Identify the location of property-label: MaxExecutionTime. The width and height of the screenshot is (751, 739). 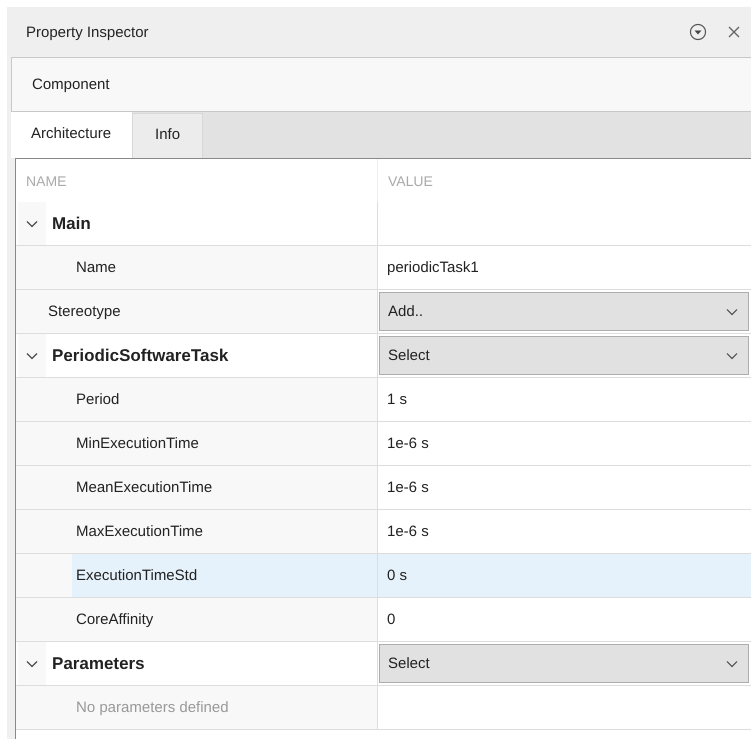
(123, 531).